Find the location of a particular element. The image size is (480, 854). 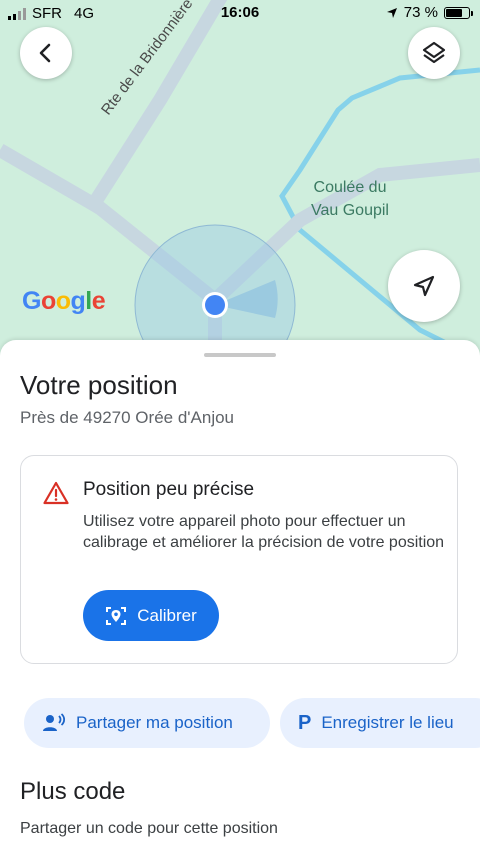

share-location-label: Partager ma position is located at coordinates (154, 722).